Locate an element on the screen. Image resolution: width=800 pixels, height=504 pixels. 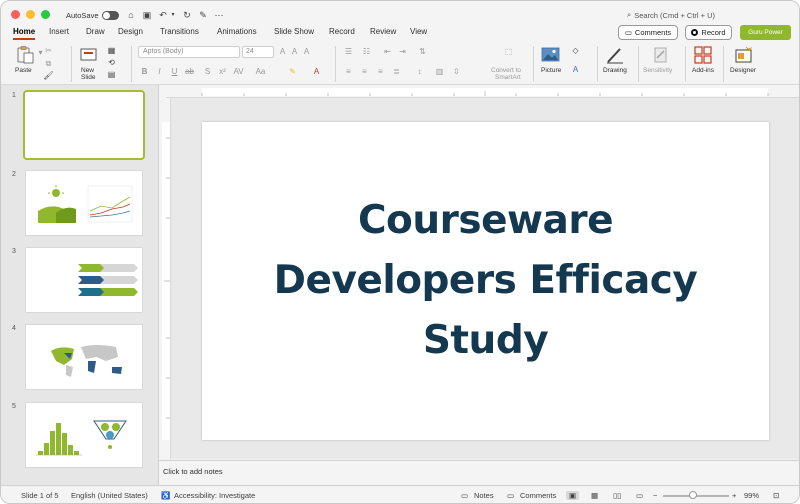
slide-show-icon: ▭ is located at coordinates (639, 495).